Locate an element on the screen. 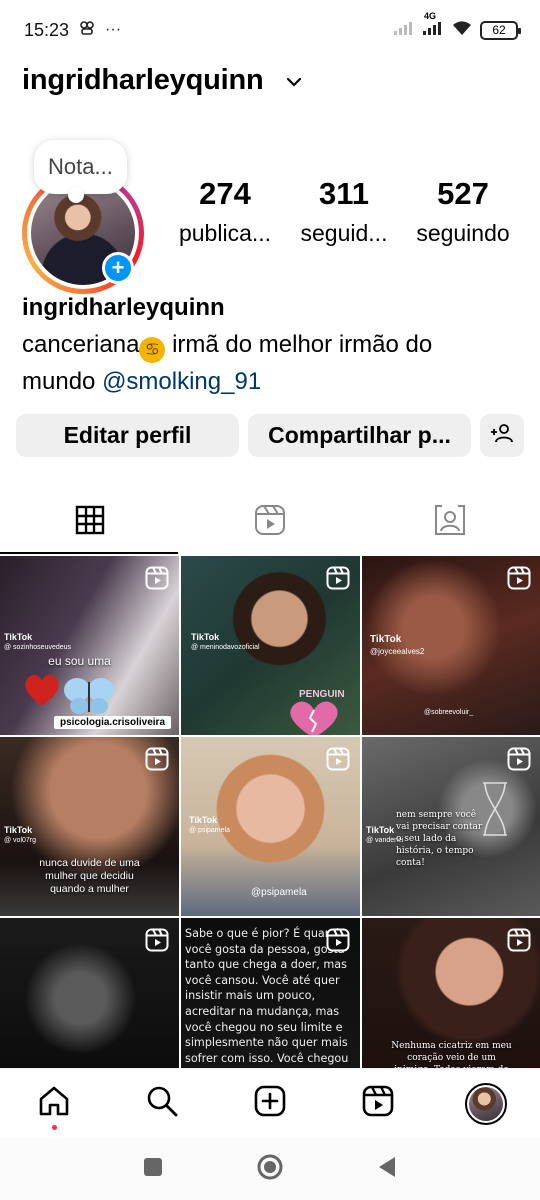  add-user-icon is located at coordinates (502, 435).